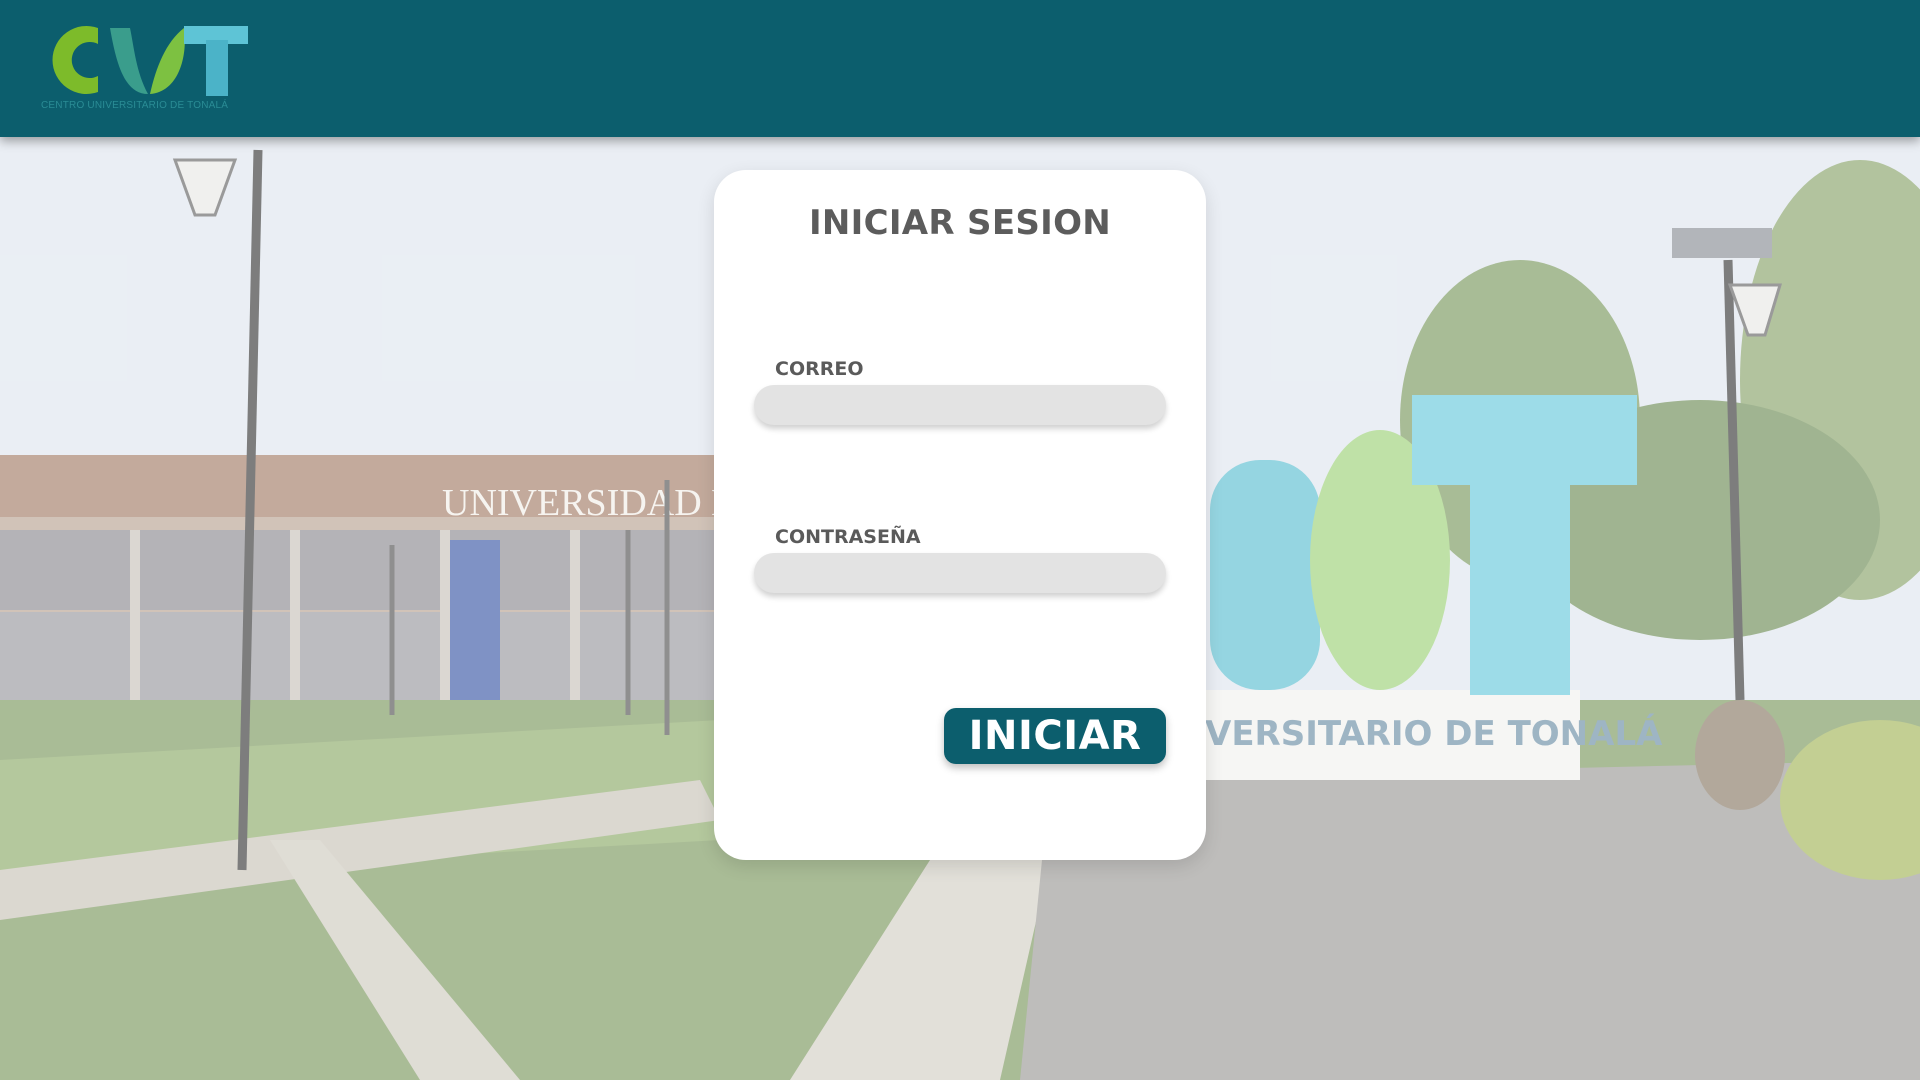  I want to click on top-header: CENTRO UNIVERSITARIO DE TONALÁ, so click(960, 68).